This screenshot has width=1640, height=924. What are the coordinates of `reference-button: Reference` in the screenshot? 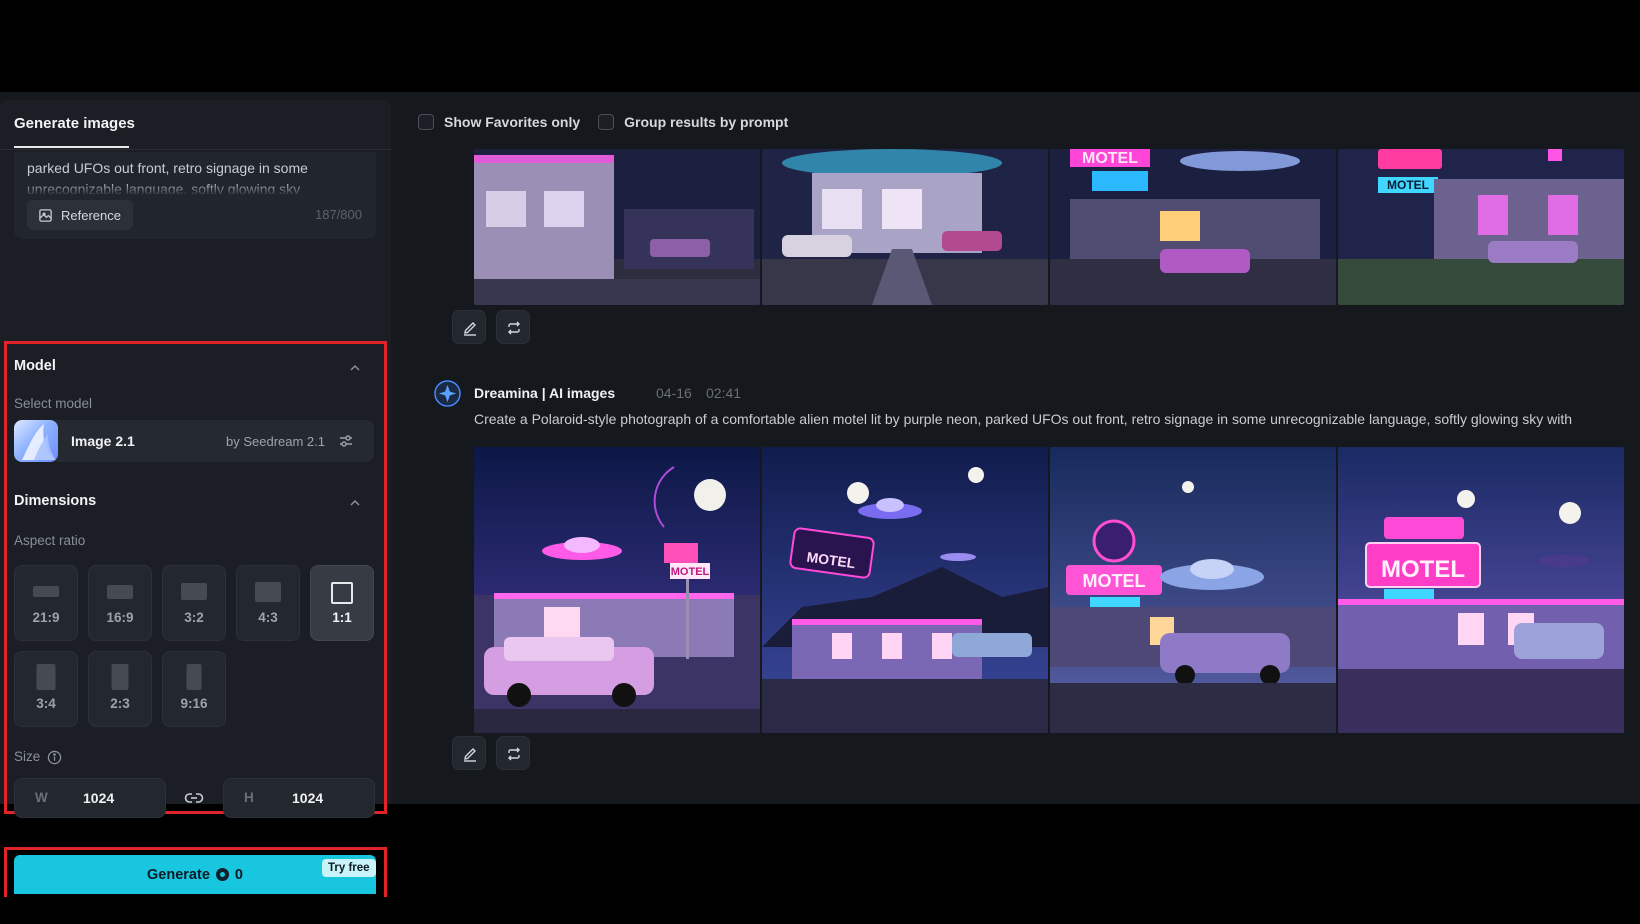 It's located at (80, 215).